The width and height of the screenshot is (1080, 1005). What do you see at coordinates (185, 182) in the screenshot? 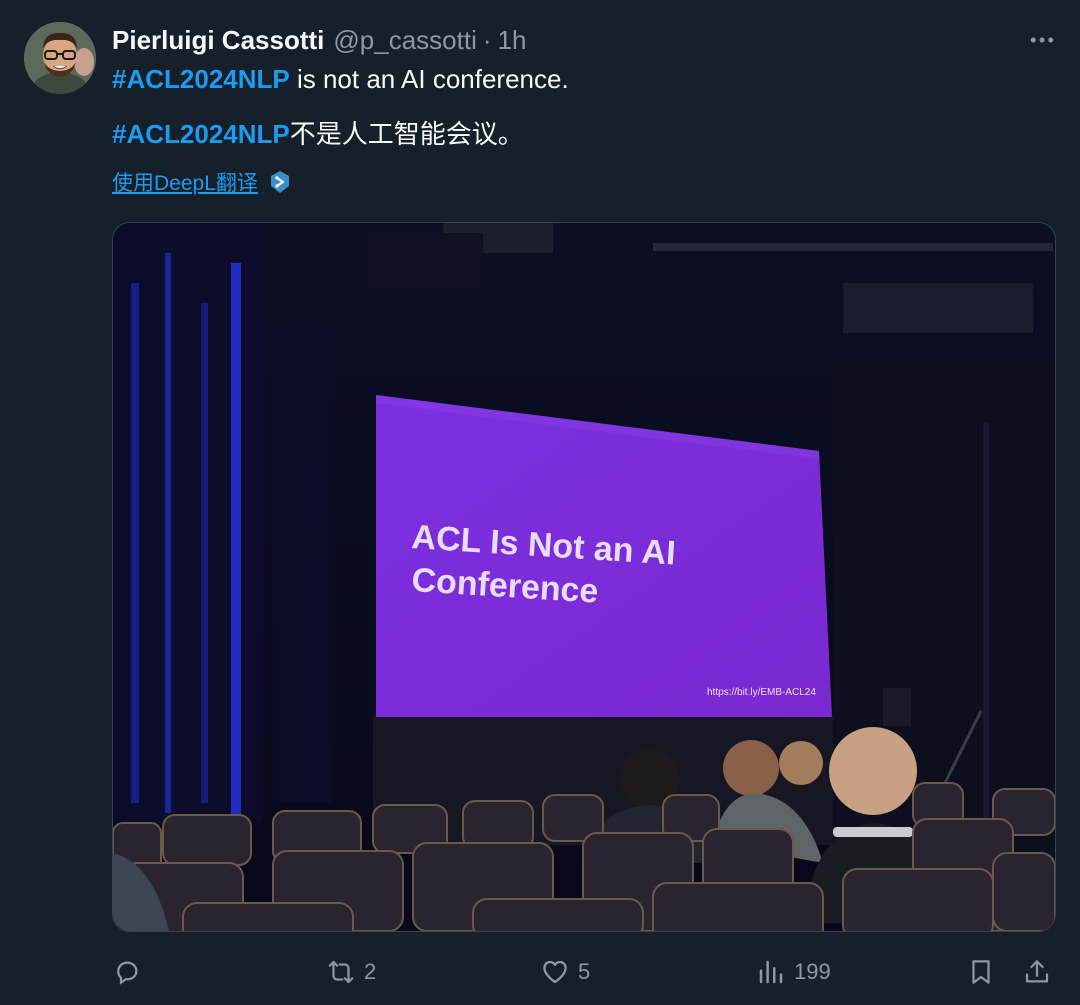
I see `translate-label: 使用DeepL翻译` at bounding box center [185, 182].